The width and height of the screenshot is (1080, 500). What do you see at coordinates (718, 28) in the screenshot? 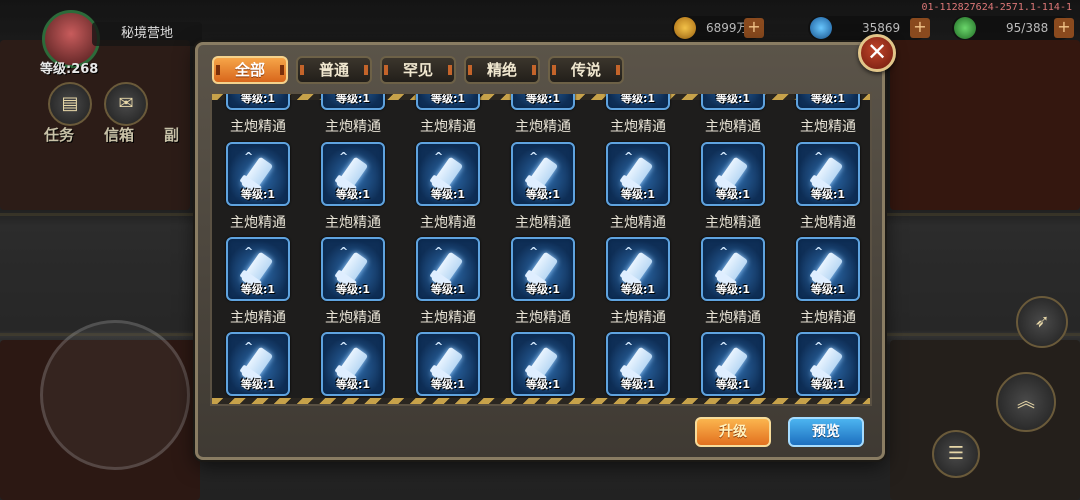
I see `gold-counter: 6899万 +` at bounding box center [718, 28].